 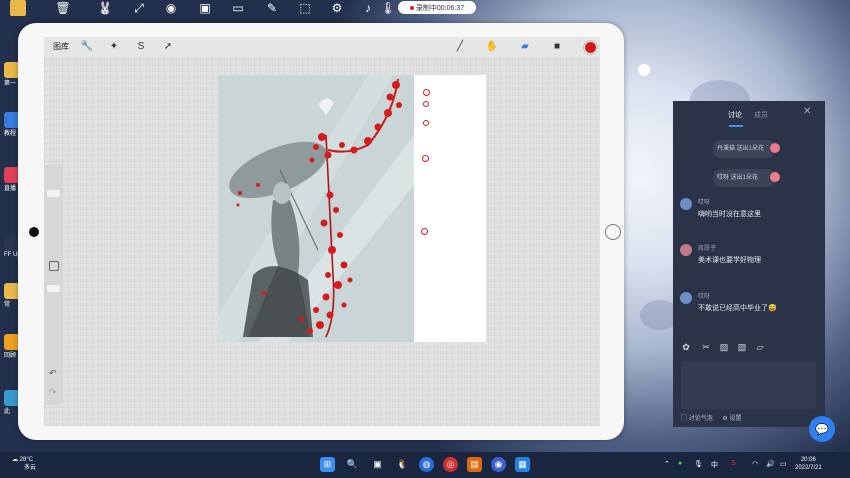 I want to click on recycle-bin-icon: 🗑, so click(x=63, y=8).